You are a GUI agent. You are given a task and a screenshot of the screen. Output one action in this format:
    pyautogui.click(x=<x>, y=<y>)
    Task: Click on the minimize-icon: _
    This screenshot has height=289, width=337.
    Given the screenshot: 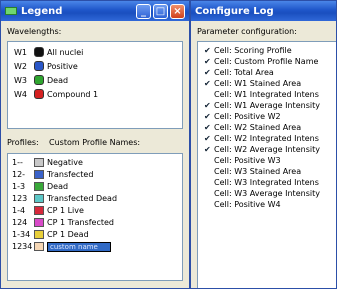 What is the action you would take?
    pyautogui.click(x=143, y=11)
    